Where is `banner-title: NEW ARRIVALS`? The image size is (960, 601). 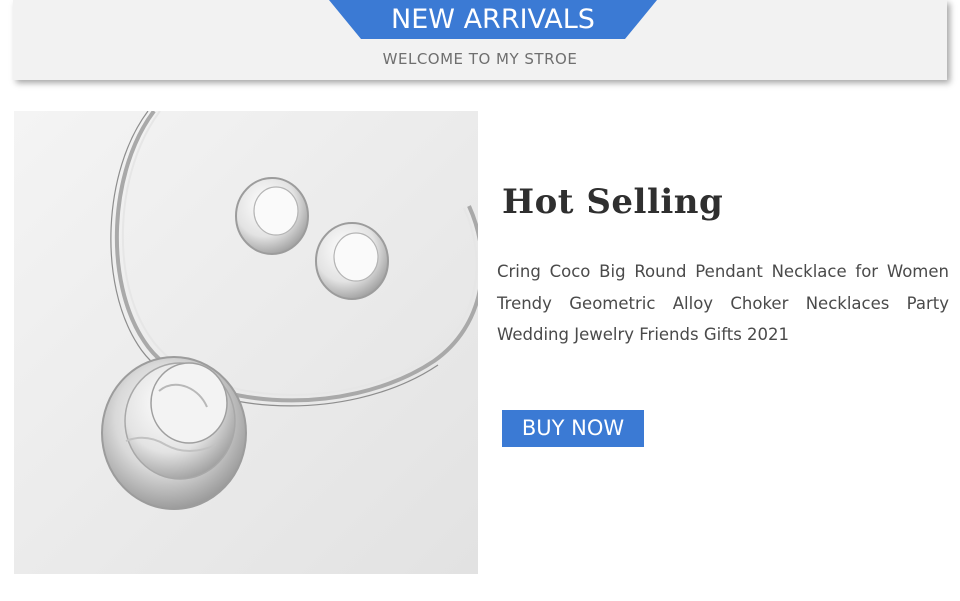 banner-title: NEW ARRIVALS is located at coordinates (493, 19).